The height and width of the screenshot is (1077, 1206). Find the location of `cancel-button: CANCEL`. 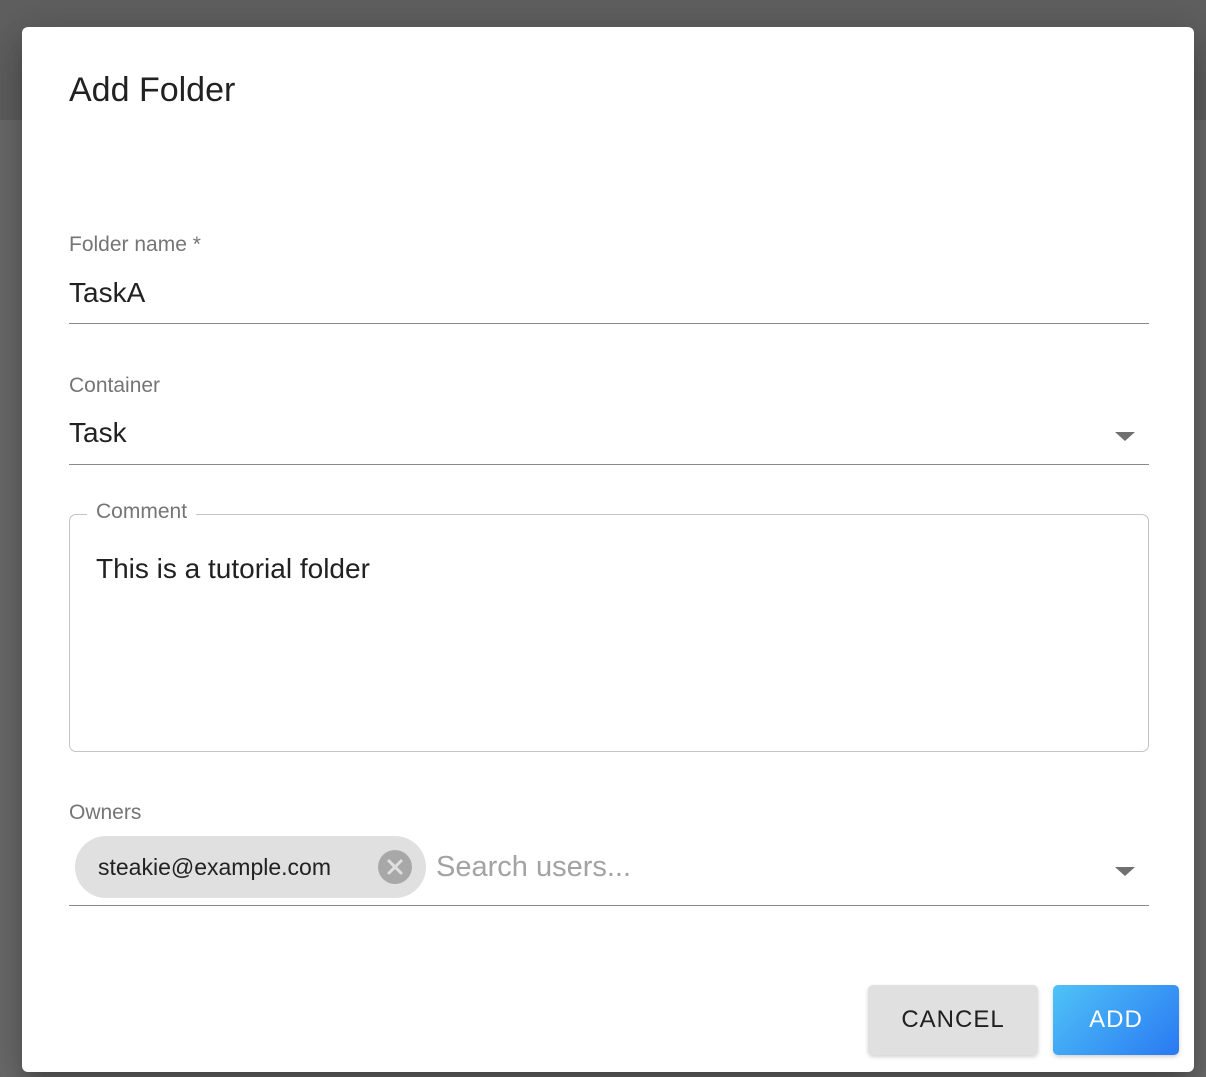

cancel-button: CANCEL is located at coordinates (953, 1020).